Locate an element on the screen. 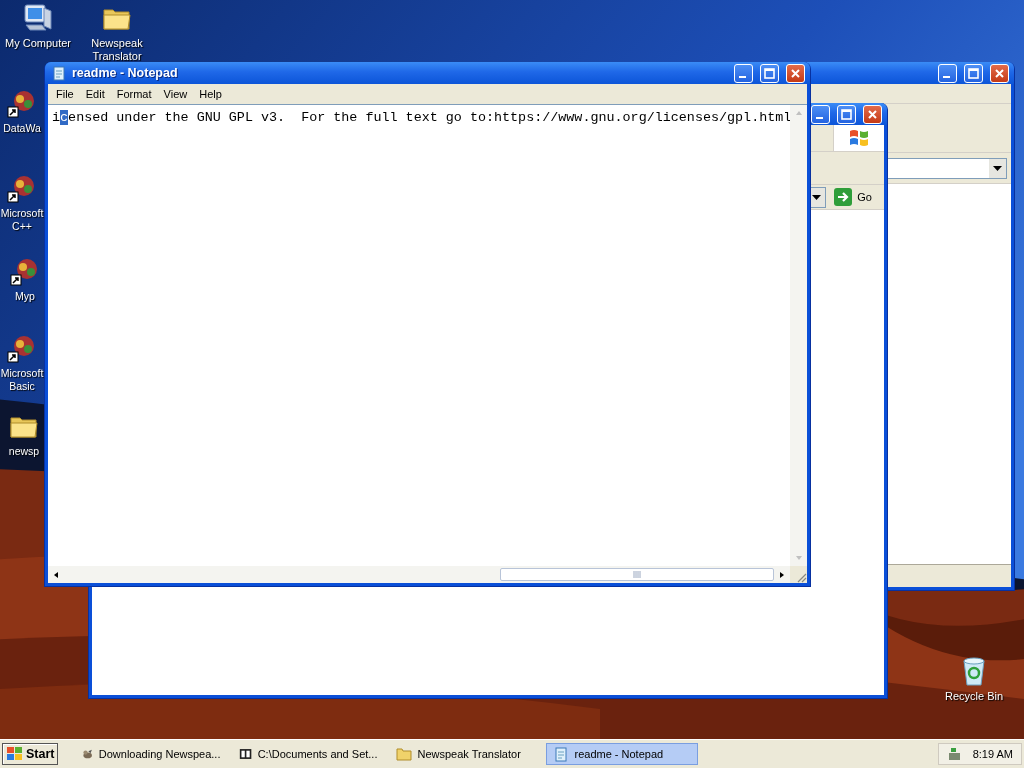  taskbar-button: Newspeak Translator is located at coordinates (465, 754).